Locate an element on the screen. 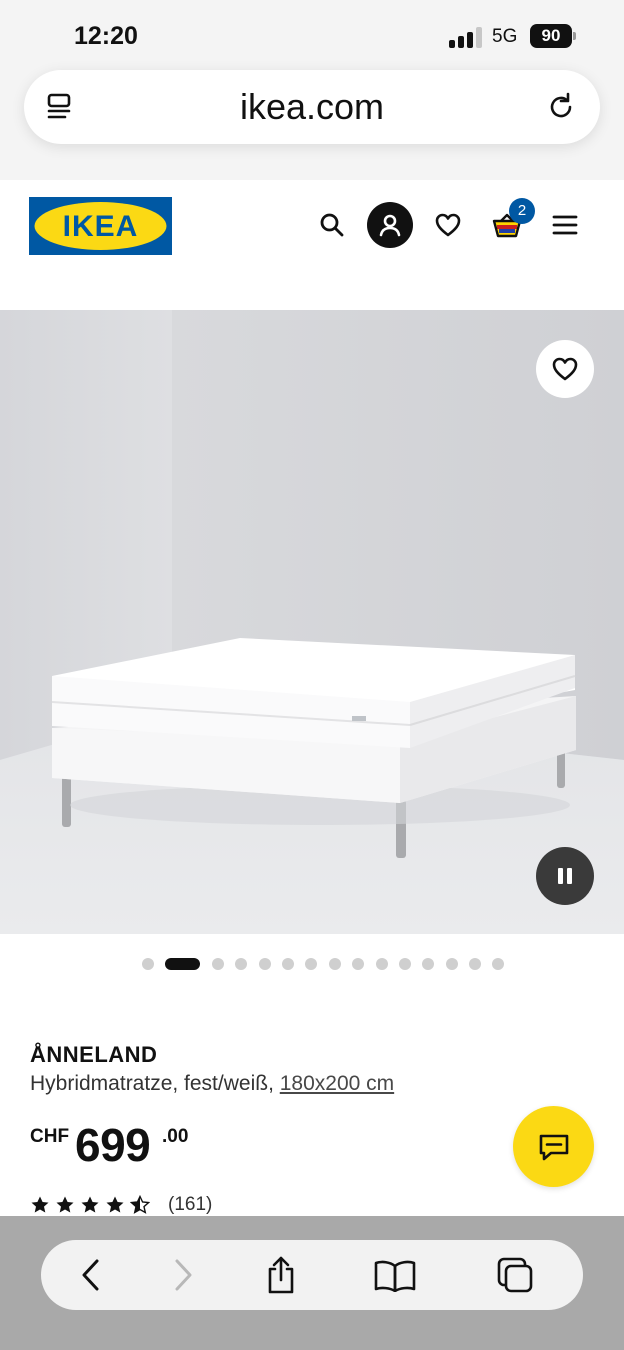 The width and height of the screenshot is (624, 1350). browser-toolbar is located at coordinates (312, 1283).